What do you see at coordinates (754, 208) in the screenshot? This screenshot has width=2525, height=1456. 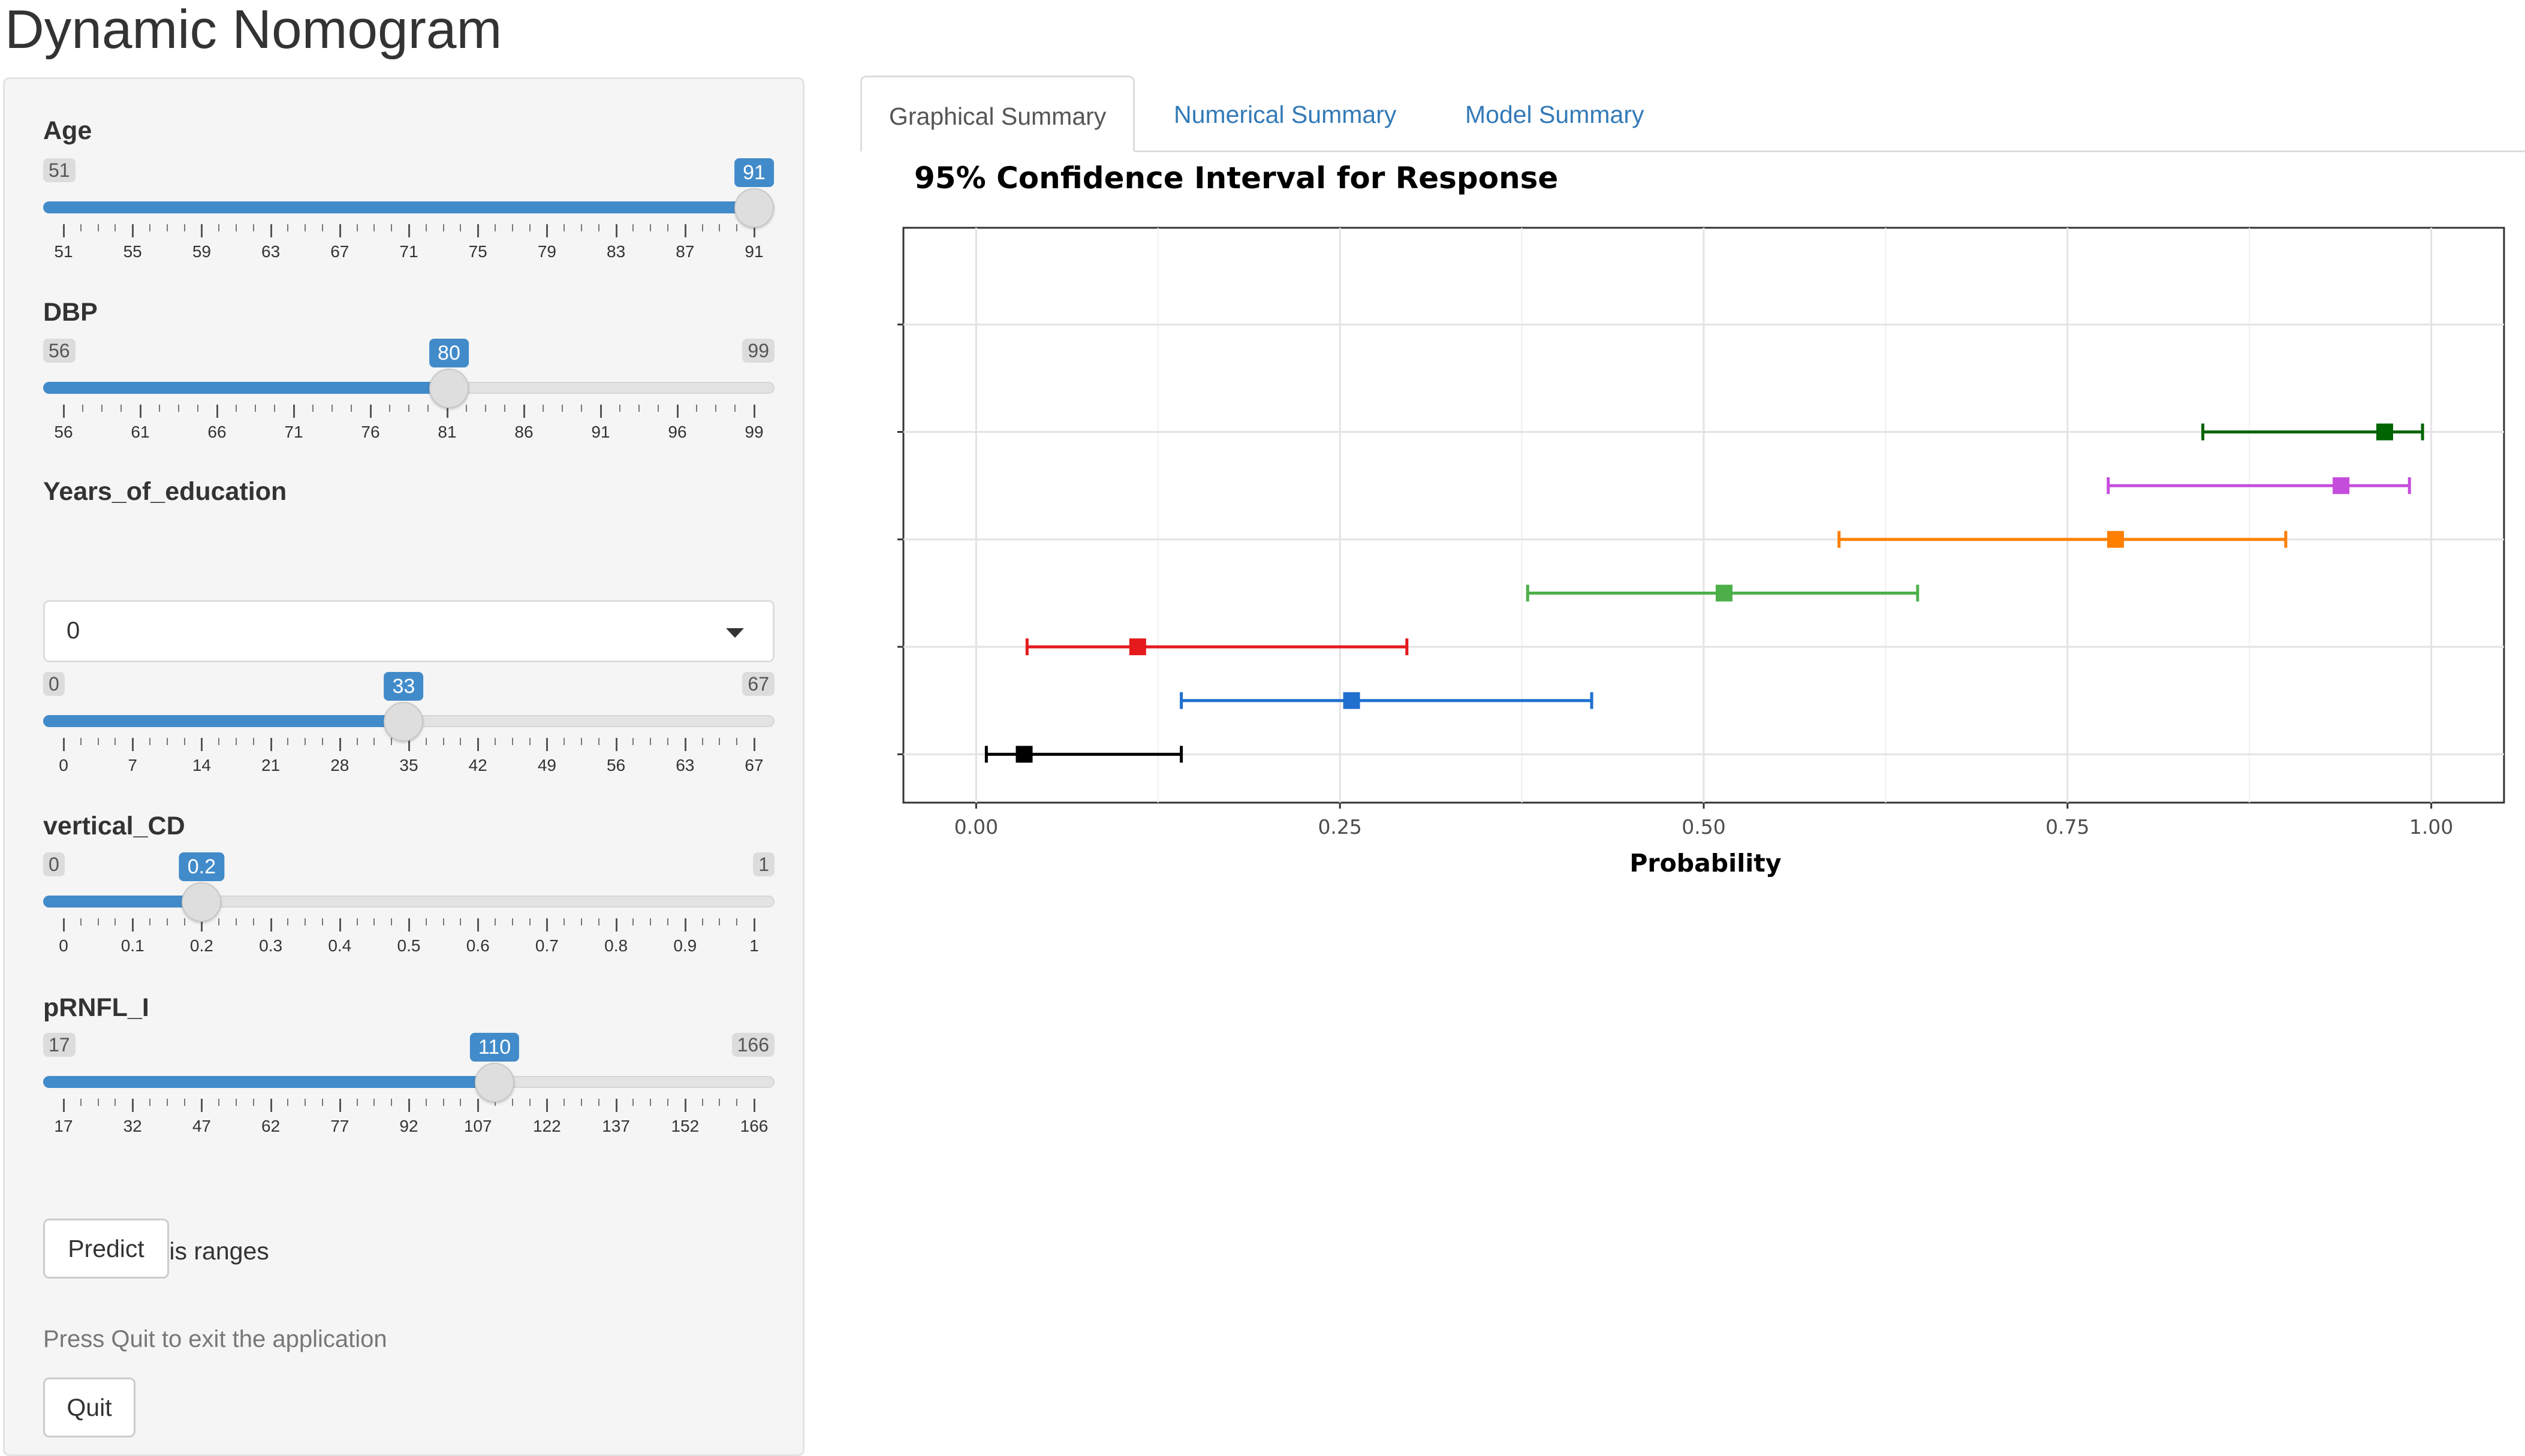 I see `age-slider-handle` at bounding box center [754, 208].